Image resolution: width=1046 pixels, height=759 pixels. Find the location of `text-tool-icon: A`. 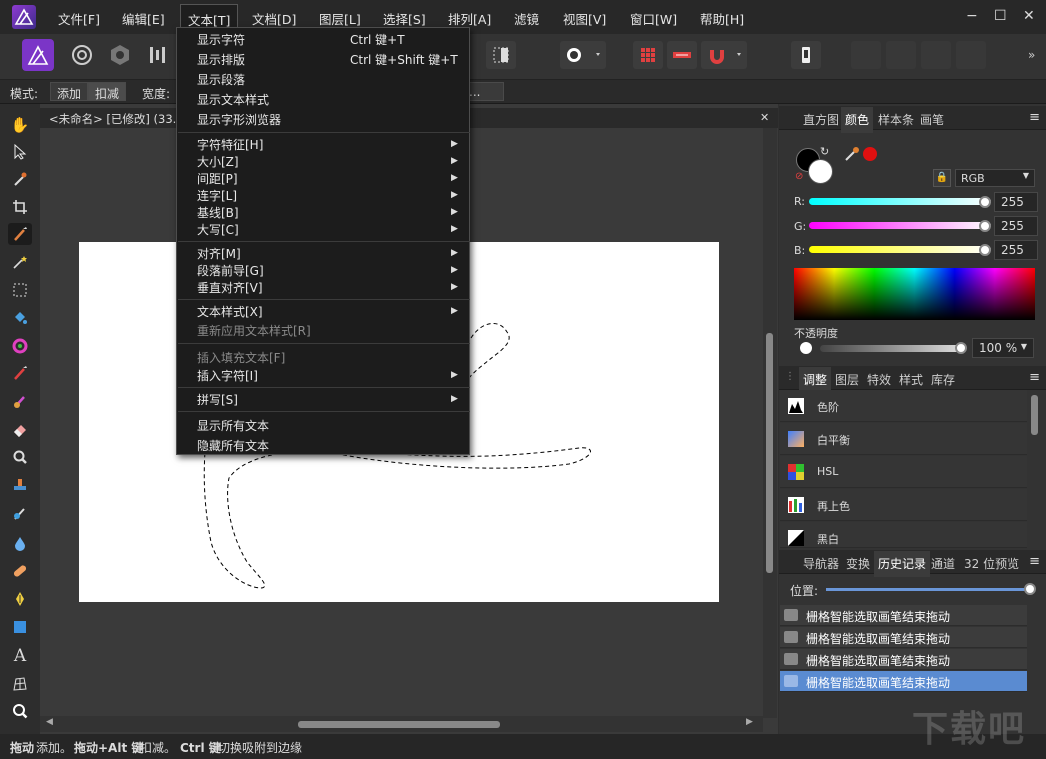

text-tool-icon: A is located at coordinates (20, 656).